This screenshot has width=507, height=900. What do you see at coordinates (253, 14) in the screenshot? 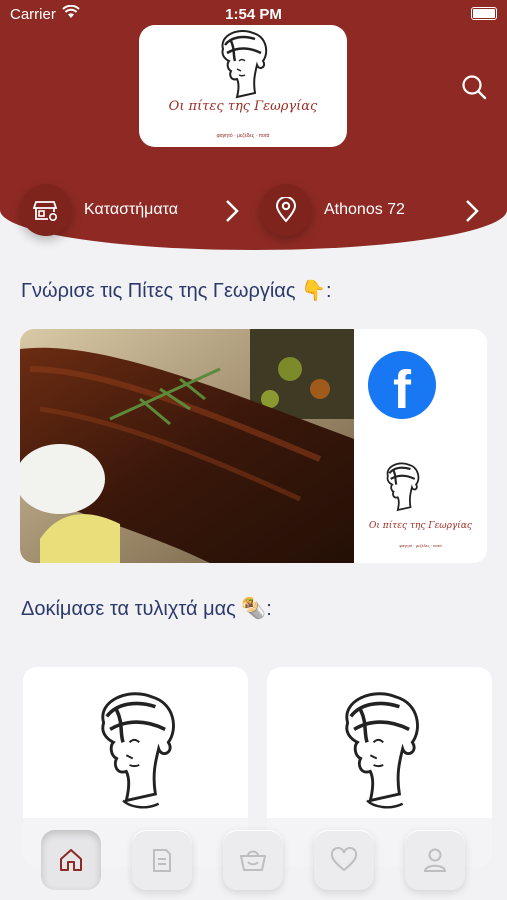
I see `status-time: 1:54 PM` at bounding box center [253, 14].